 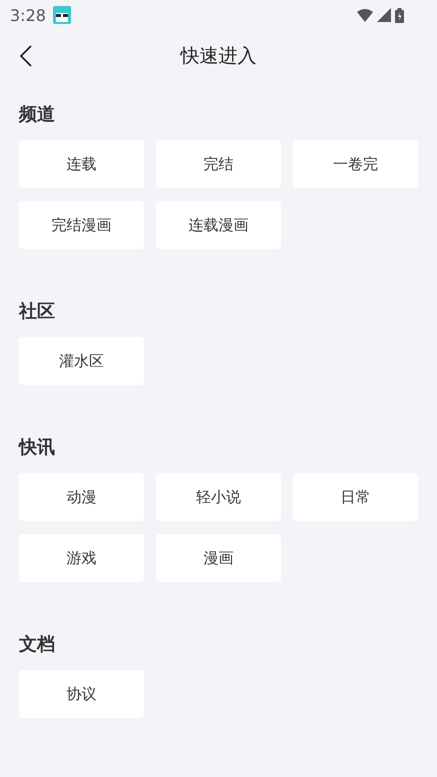 What do you see at coordinates (218, 225) in the screenshot?
I see `category-button: 连载漫画` at bounding box center [218, 225].